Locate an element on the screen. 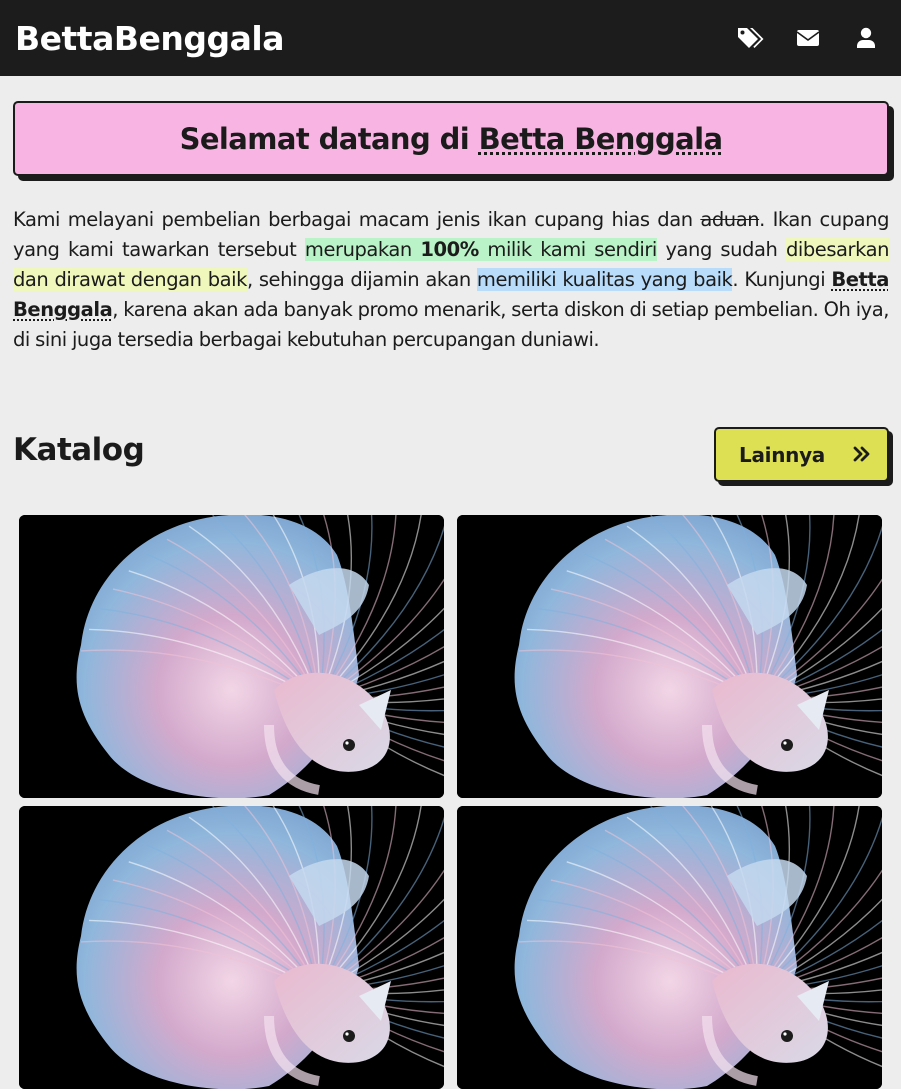 The height and width of the screenshot is (1089, 901). more-button: Lainnya is located at coordinates (801, 454).